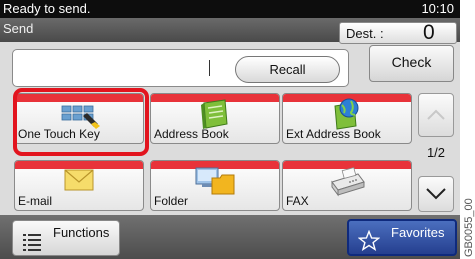  I want to click on fax-icon, so click(348, 182).